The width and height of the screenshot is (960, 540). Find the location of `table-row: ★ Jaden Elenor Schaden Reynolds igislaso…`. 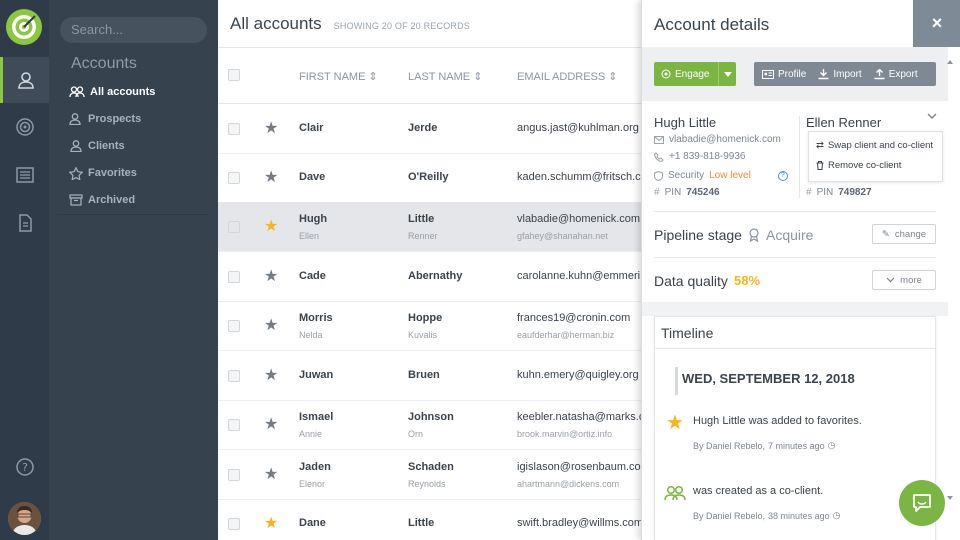

table-row: ★ Jaden Elenor Schaden Reynolds igislaso… is located at coordinates (433, 475).